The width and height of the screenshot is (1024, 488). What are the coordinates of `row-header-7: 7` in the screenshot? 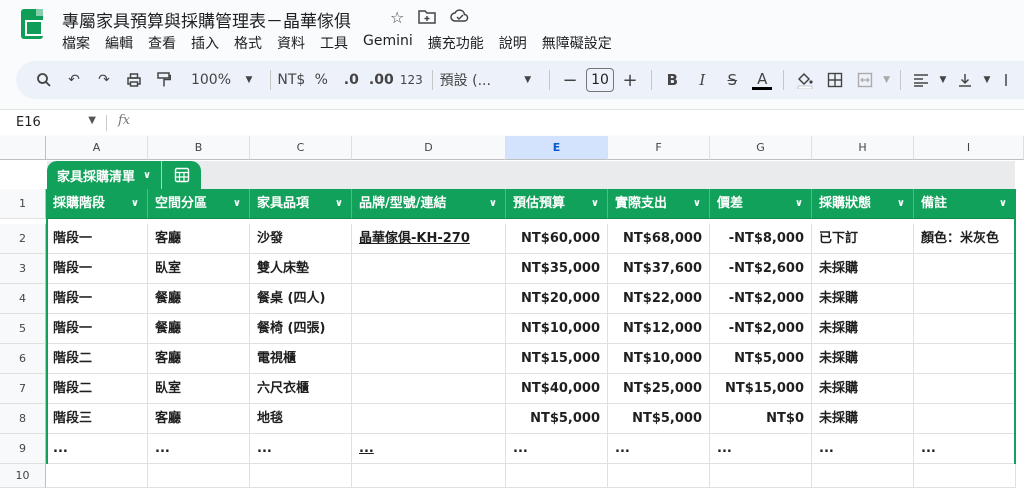 It's located at (23, 389).